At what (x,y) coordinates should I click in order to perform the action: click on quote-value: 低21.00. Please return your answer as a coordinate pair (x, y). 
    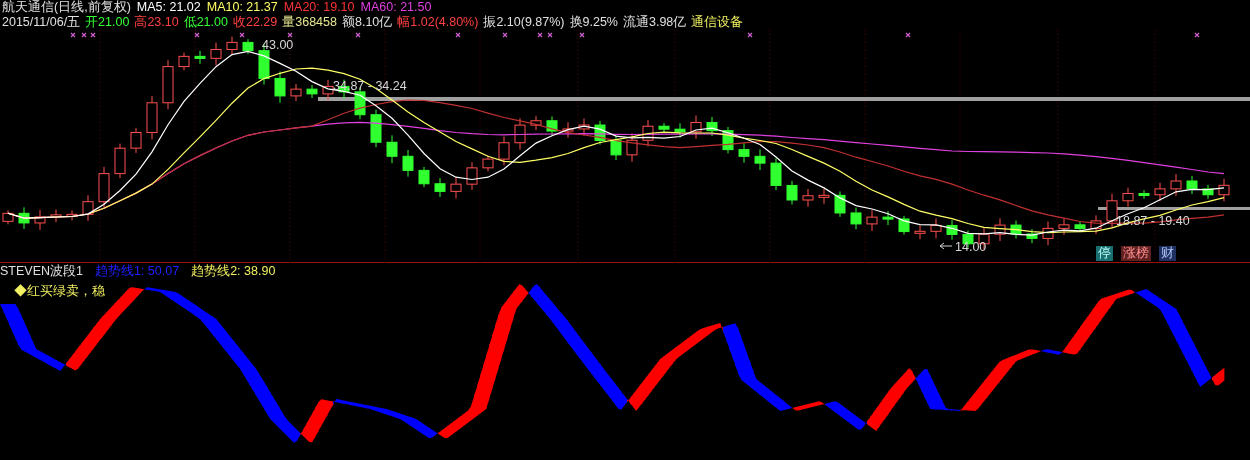
    Looking at the image, I should click on (205, 22).